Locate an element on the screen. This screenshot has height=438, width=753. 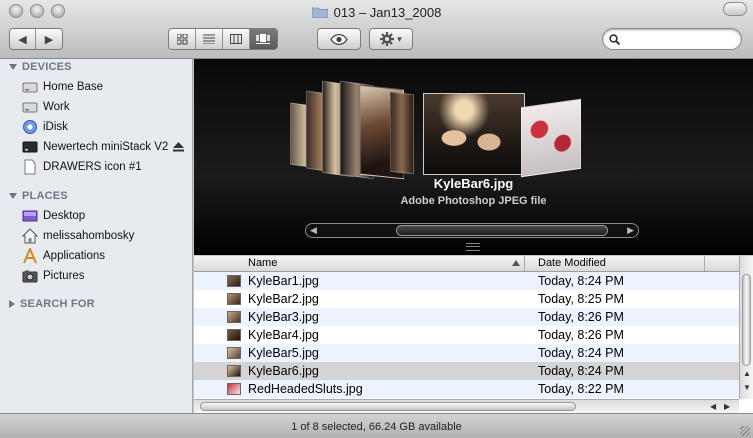
home-icon is located at coordinates (30, 236).